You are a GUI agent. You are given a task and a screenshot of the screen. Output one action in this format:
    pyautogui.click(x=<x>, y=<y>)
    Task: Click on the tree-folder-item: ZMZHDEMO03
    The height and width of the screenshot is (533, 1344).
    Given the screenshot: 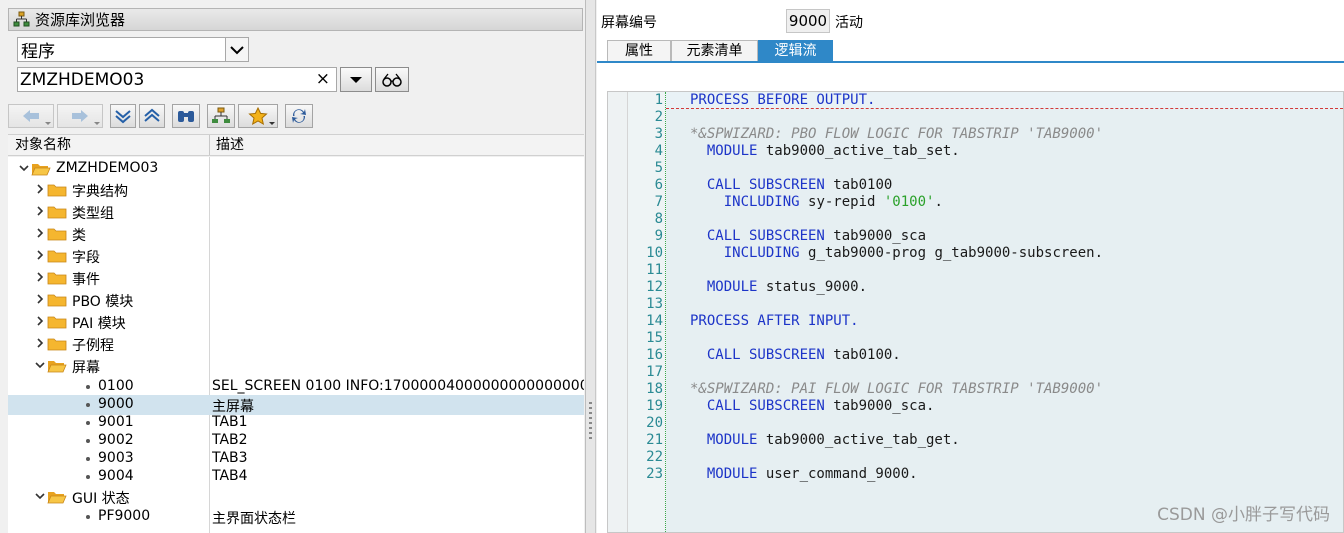 What is the action you would take?
    pyautogui.click(x=296, y=169)
    